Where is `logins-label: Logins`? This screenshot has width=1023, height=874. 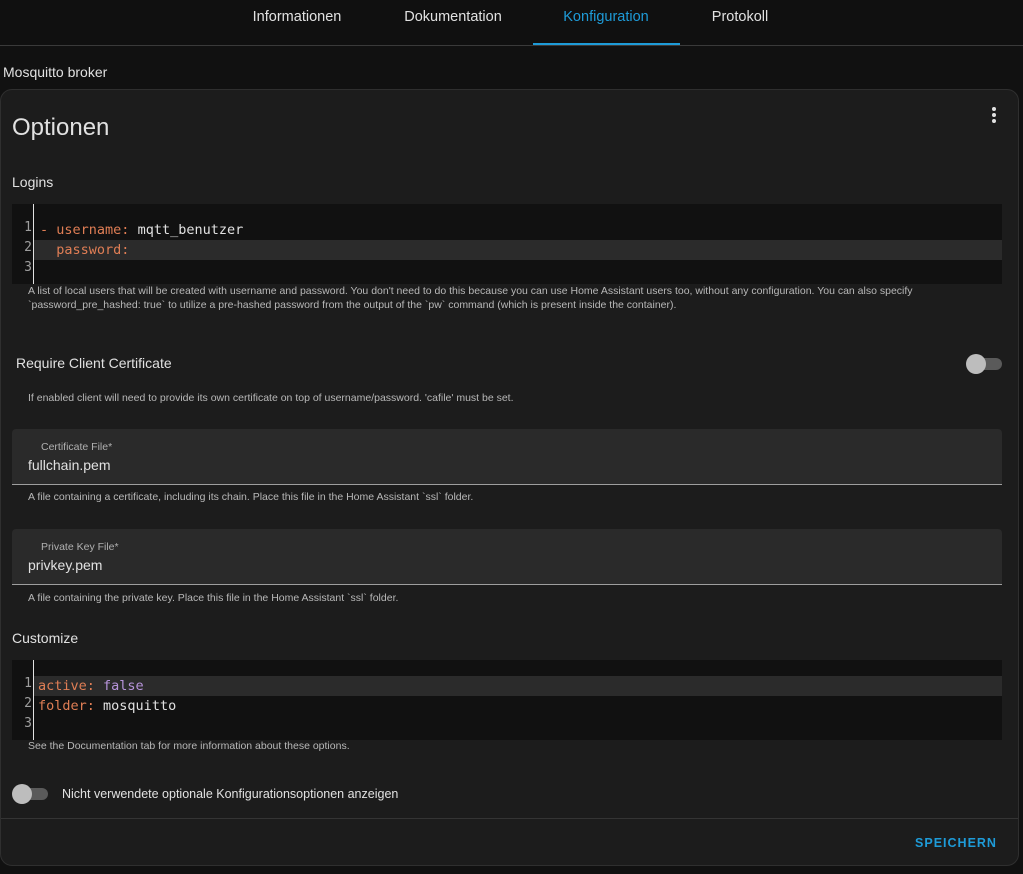 logins-label: Logins is located at coordinates (33, 182).